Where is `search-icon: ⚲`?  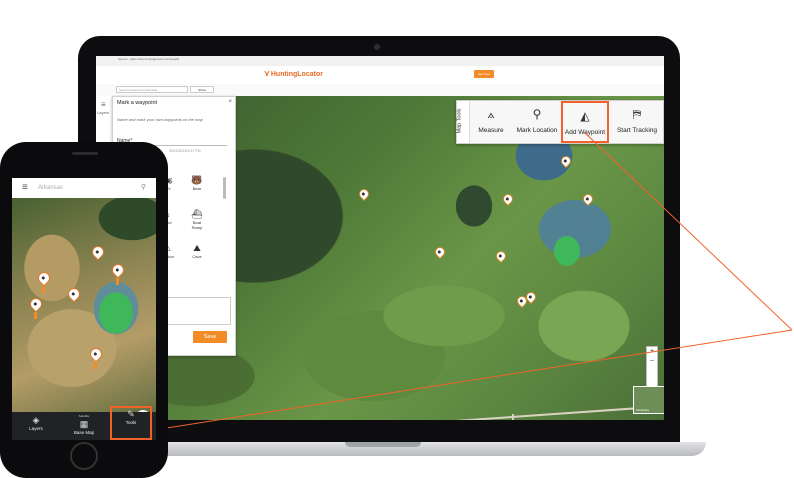
search-icon: ⚲ is located at coordinates (143, 188).